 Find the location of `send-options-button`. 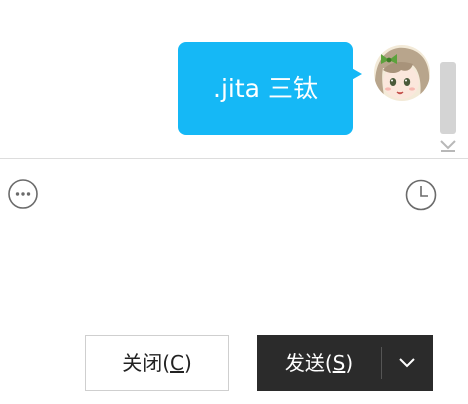

send-options-button is located at coordinates (407, 363).